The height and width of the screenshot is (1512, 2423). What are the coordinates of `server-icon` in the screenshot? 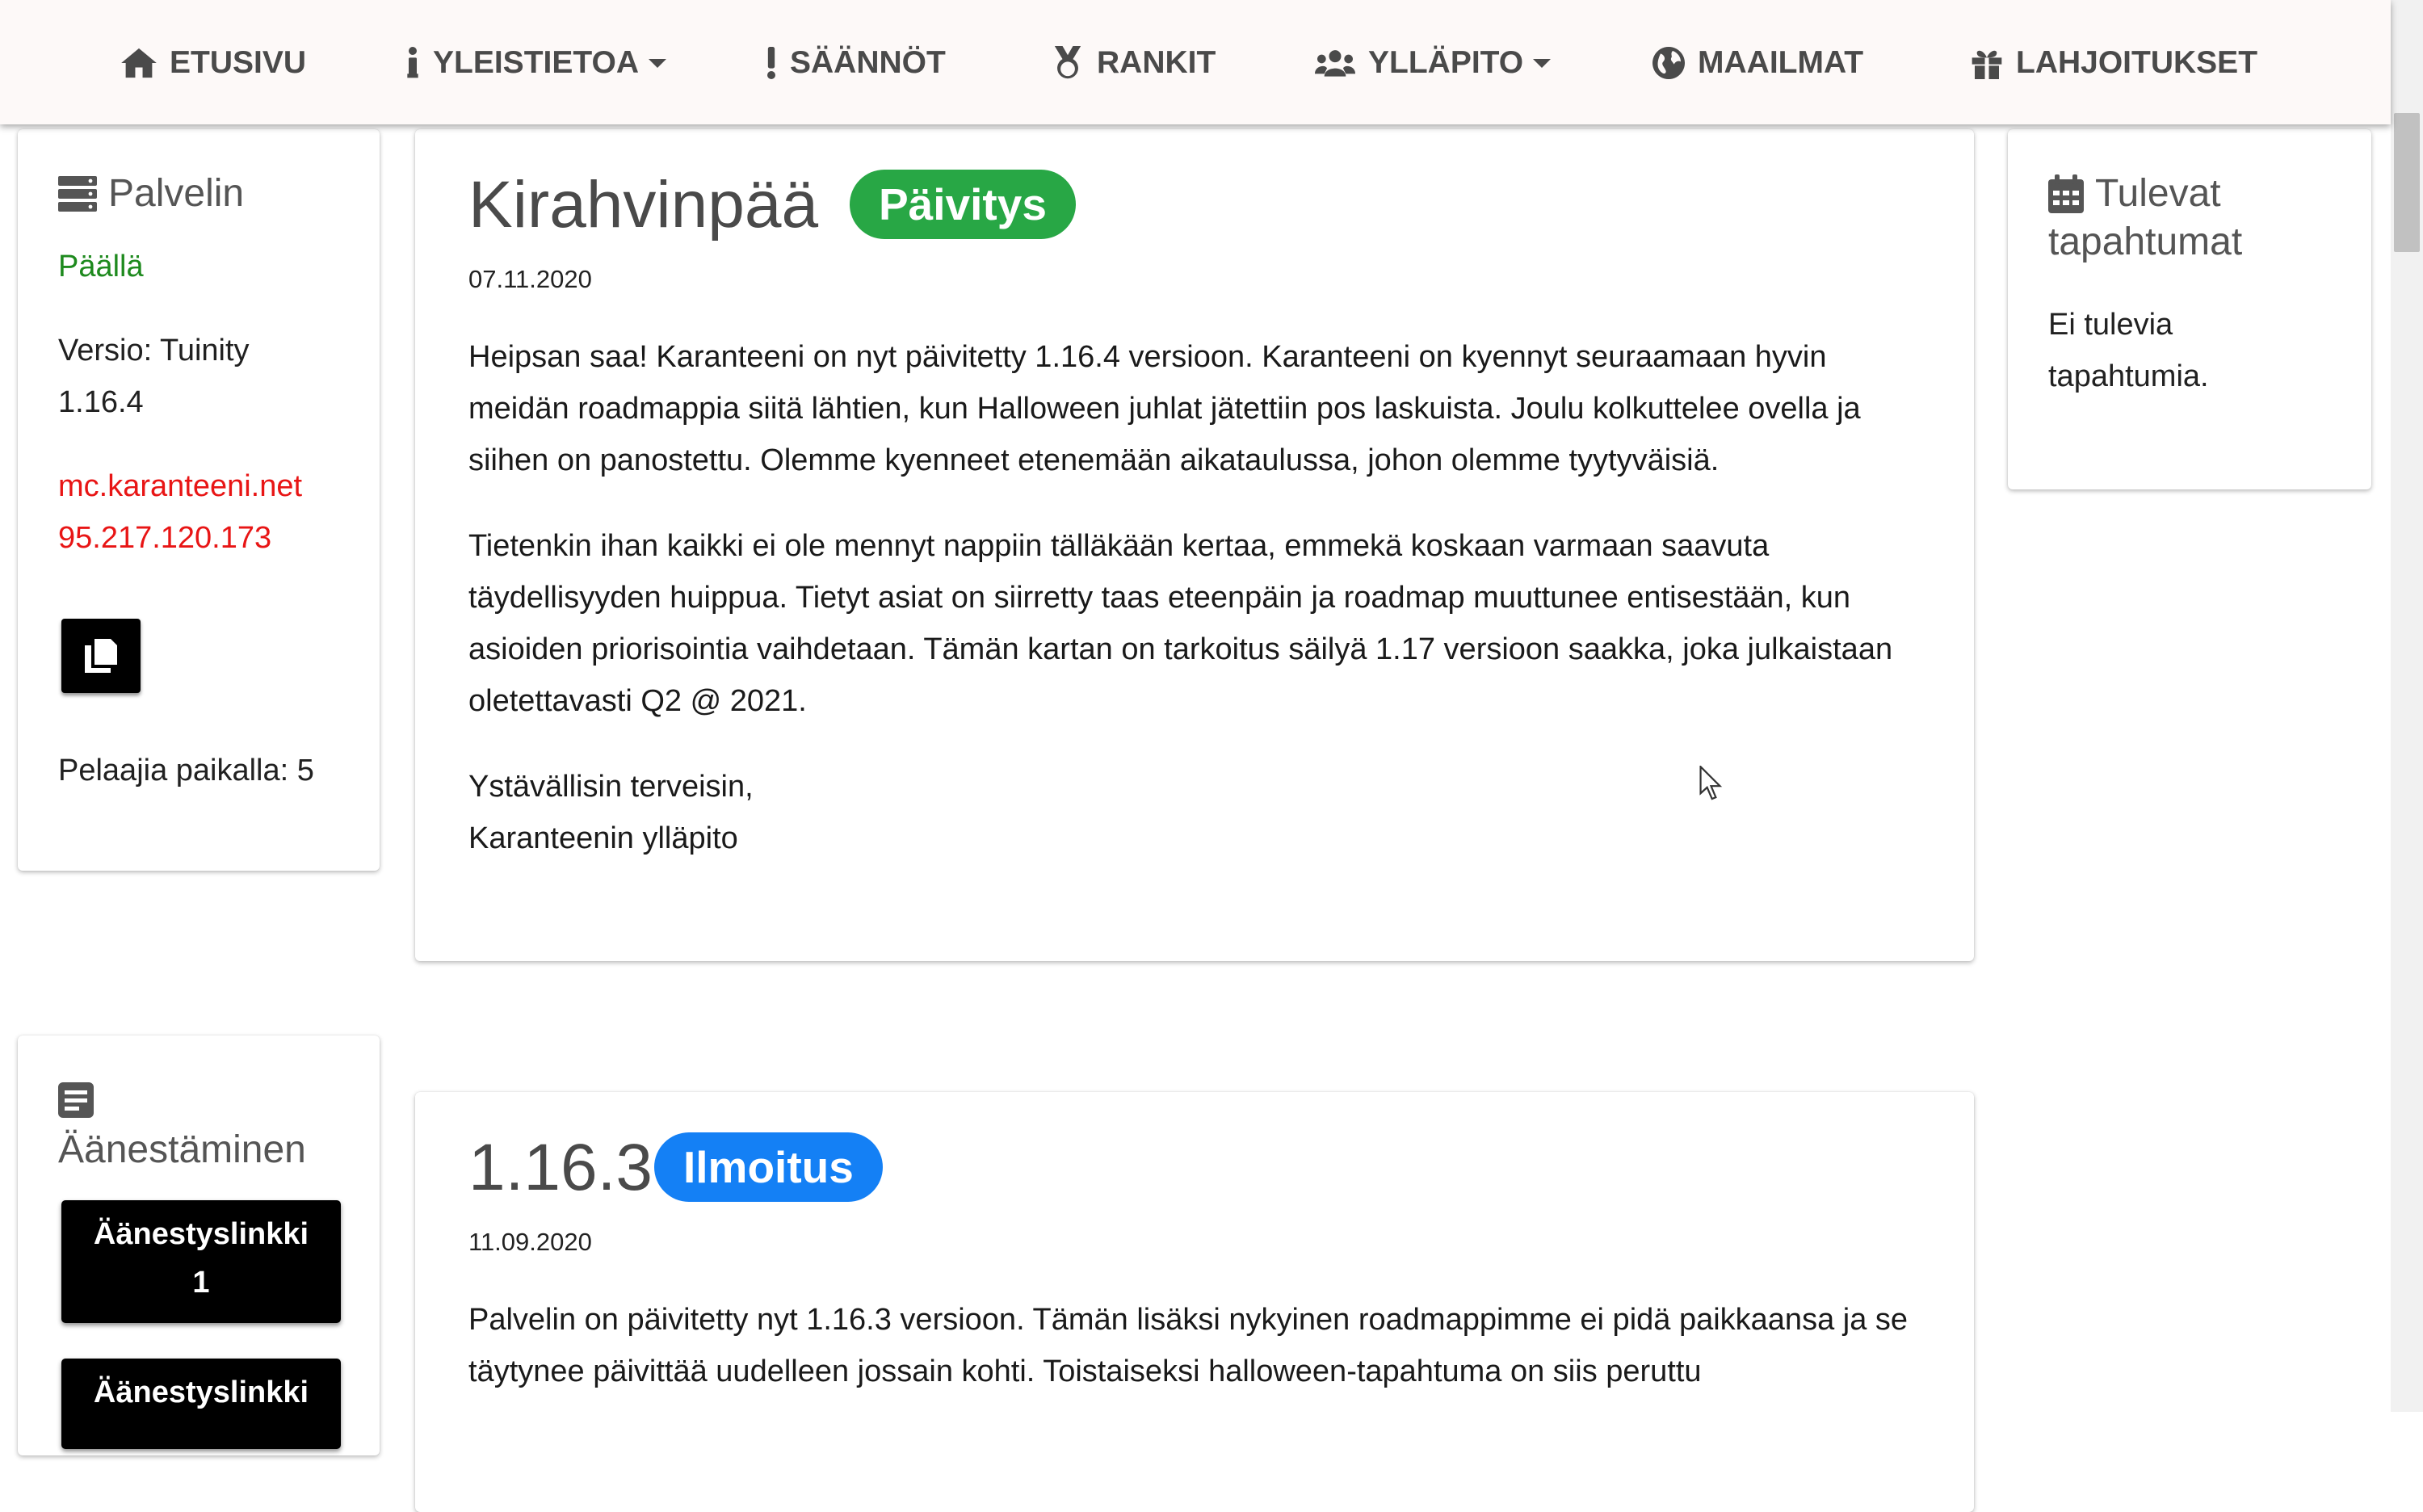 It's located at (77, 194).